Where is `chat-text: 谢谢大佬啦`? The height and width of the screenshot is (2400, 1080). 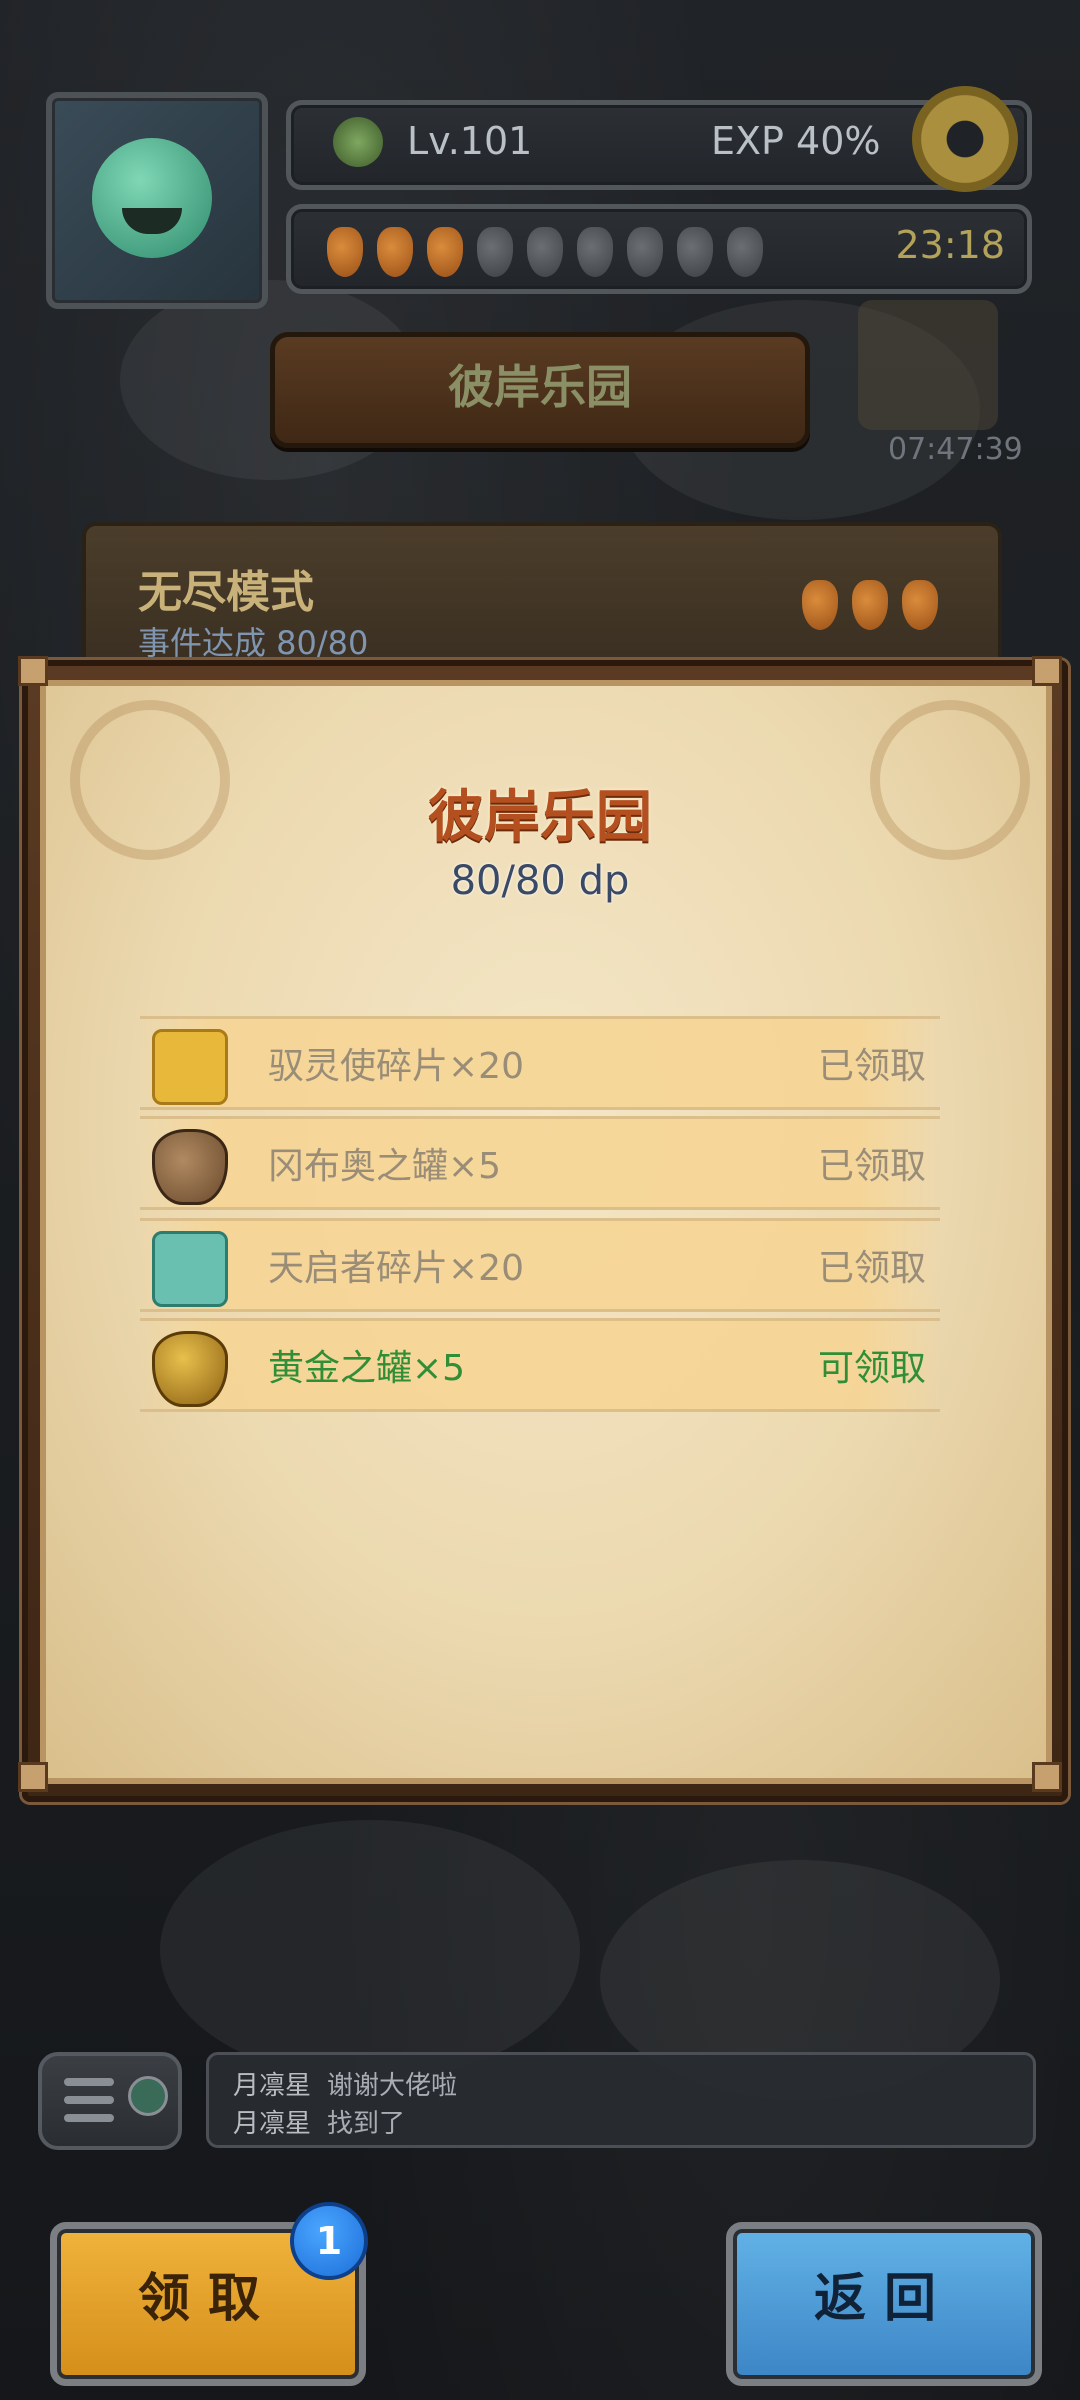
chat-text: 谢谢大佬啦 is located at coordinates (392, 2086).